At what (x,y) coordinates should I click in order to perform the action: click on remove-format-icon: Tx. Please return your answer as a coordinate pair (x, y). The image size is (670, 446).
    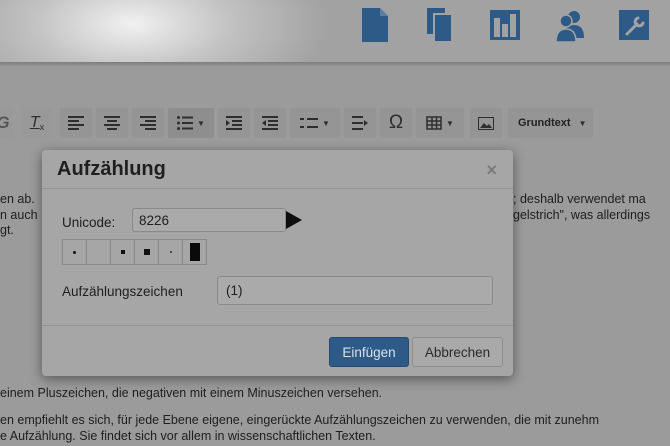
    Looking at the image, I should click on (37, 123).